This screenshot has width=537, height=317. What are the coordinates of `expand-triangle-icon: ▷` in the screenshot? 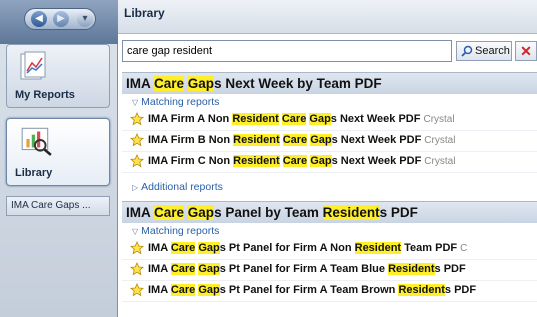 It's located at (135, 187).